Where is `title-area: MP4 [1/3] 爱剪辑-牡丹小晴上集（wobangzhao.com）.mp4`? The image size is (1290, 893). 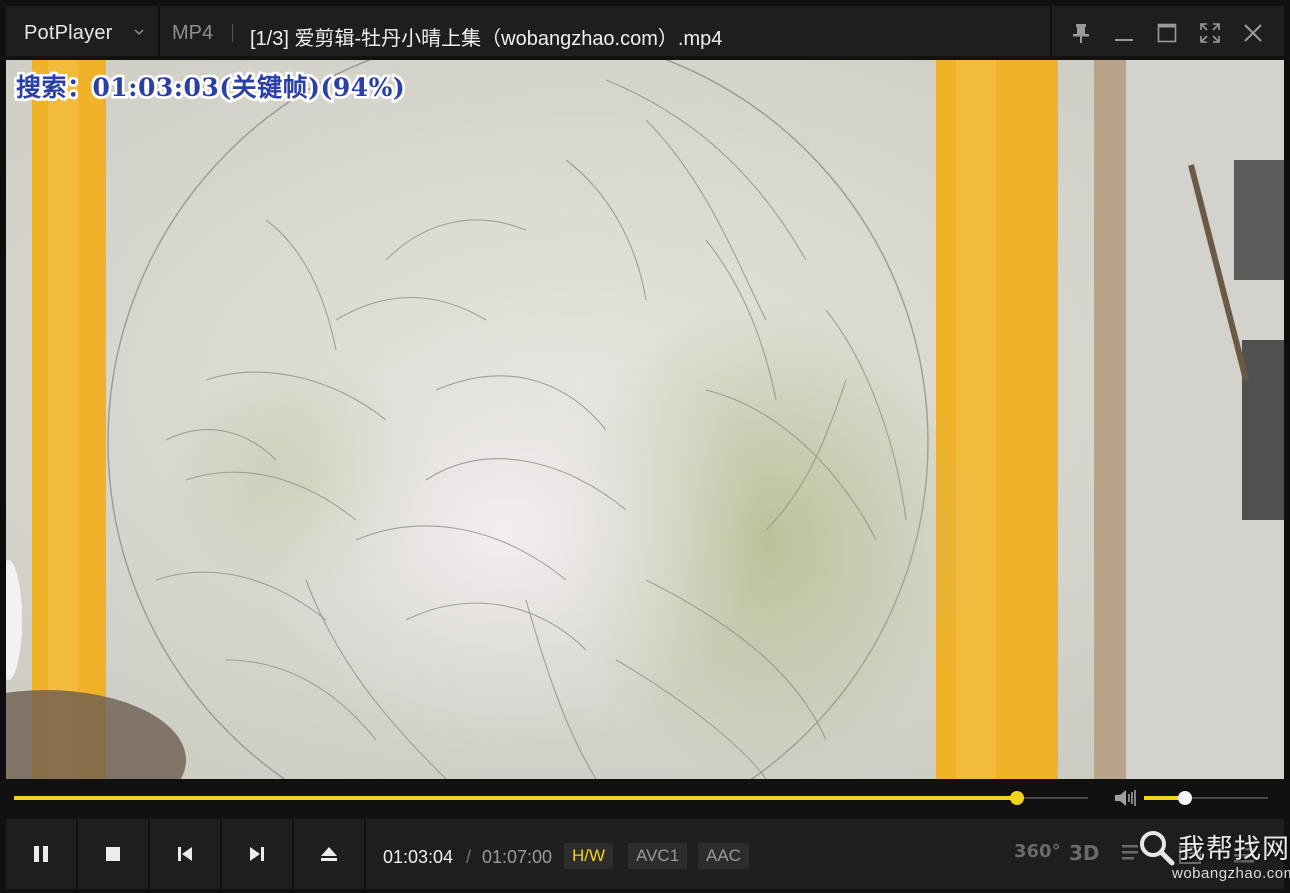
title-area: MP4 [1/3] 爱剪辑-牡丹小晴上集（wobangzhao.com）.mp4 is located at coordinates (605, 31).